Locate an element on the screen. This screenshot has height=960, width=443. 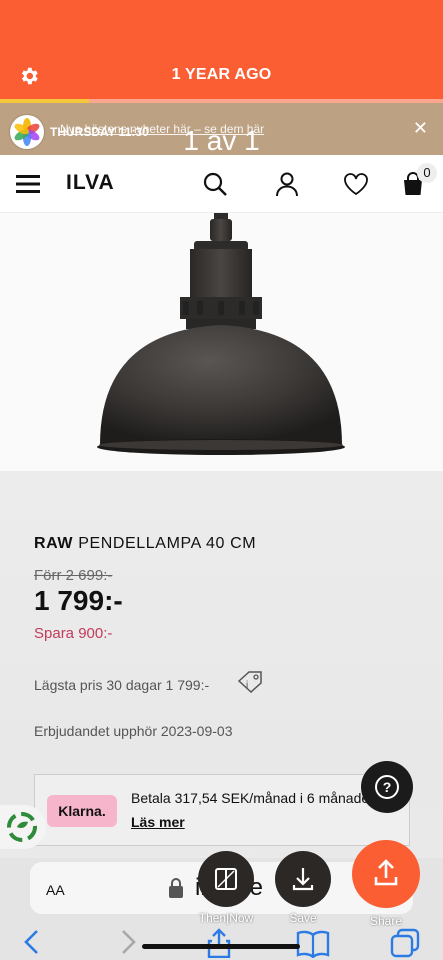
site-header: ILVA 0 is located at coordinates (221, 184).